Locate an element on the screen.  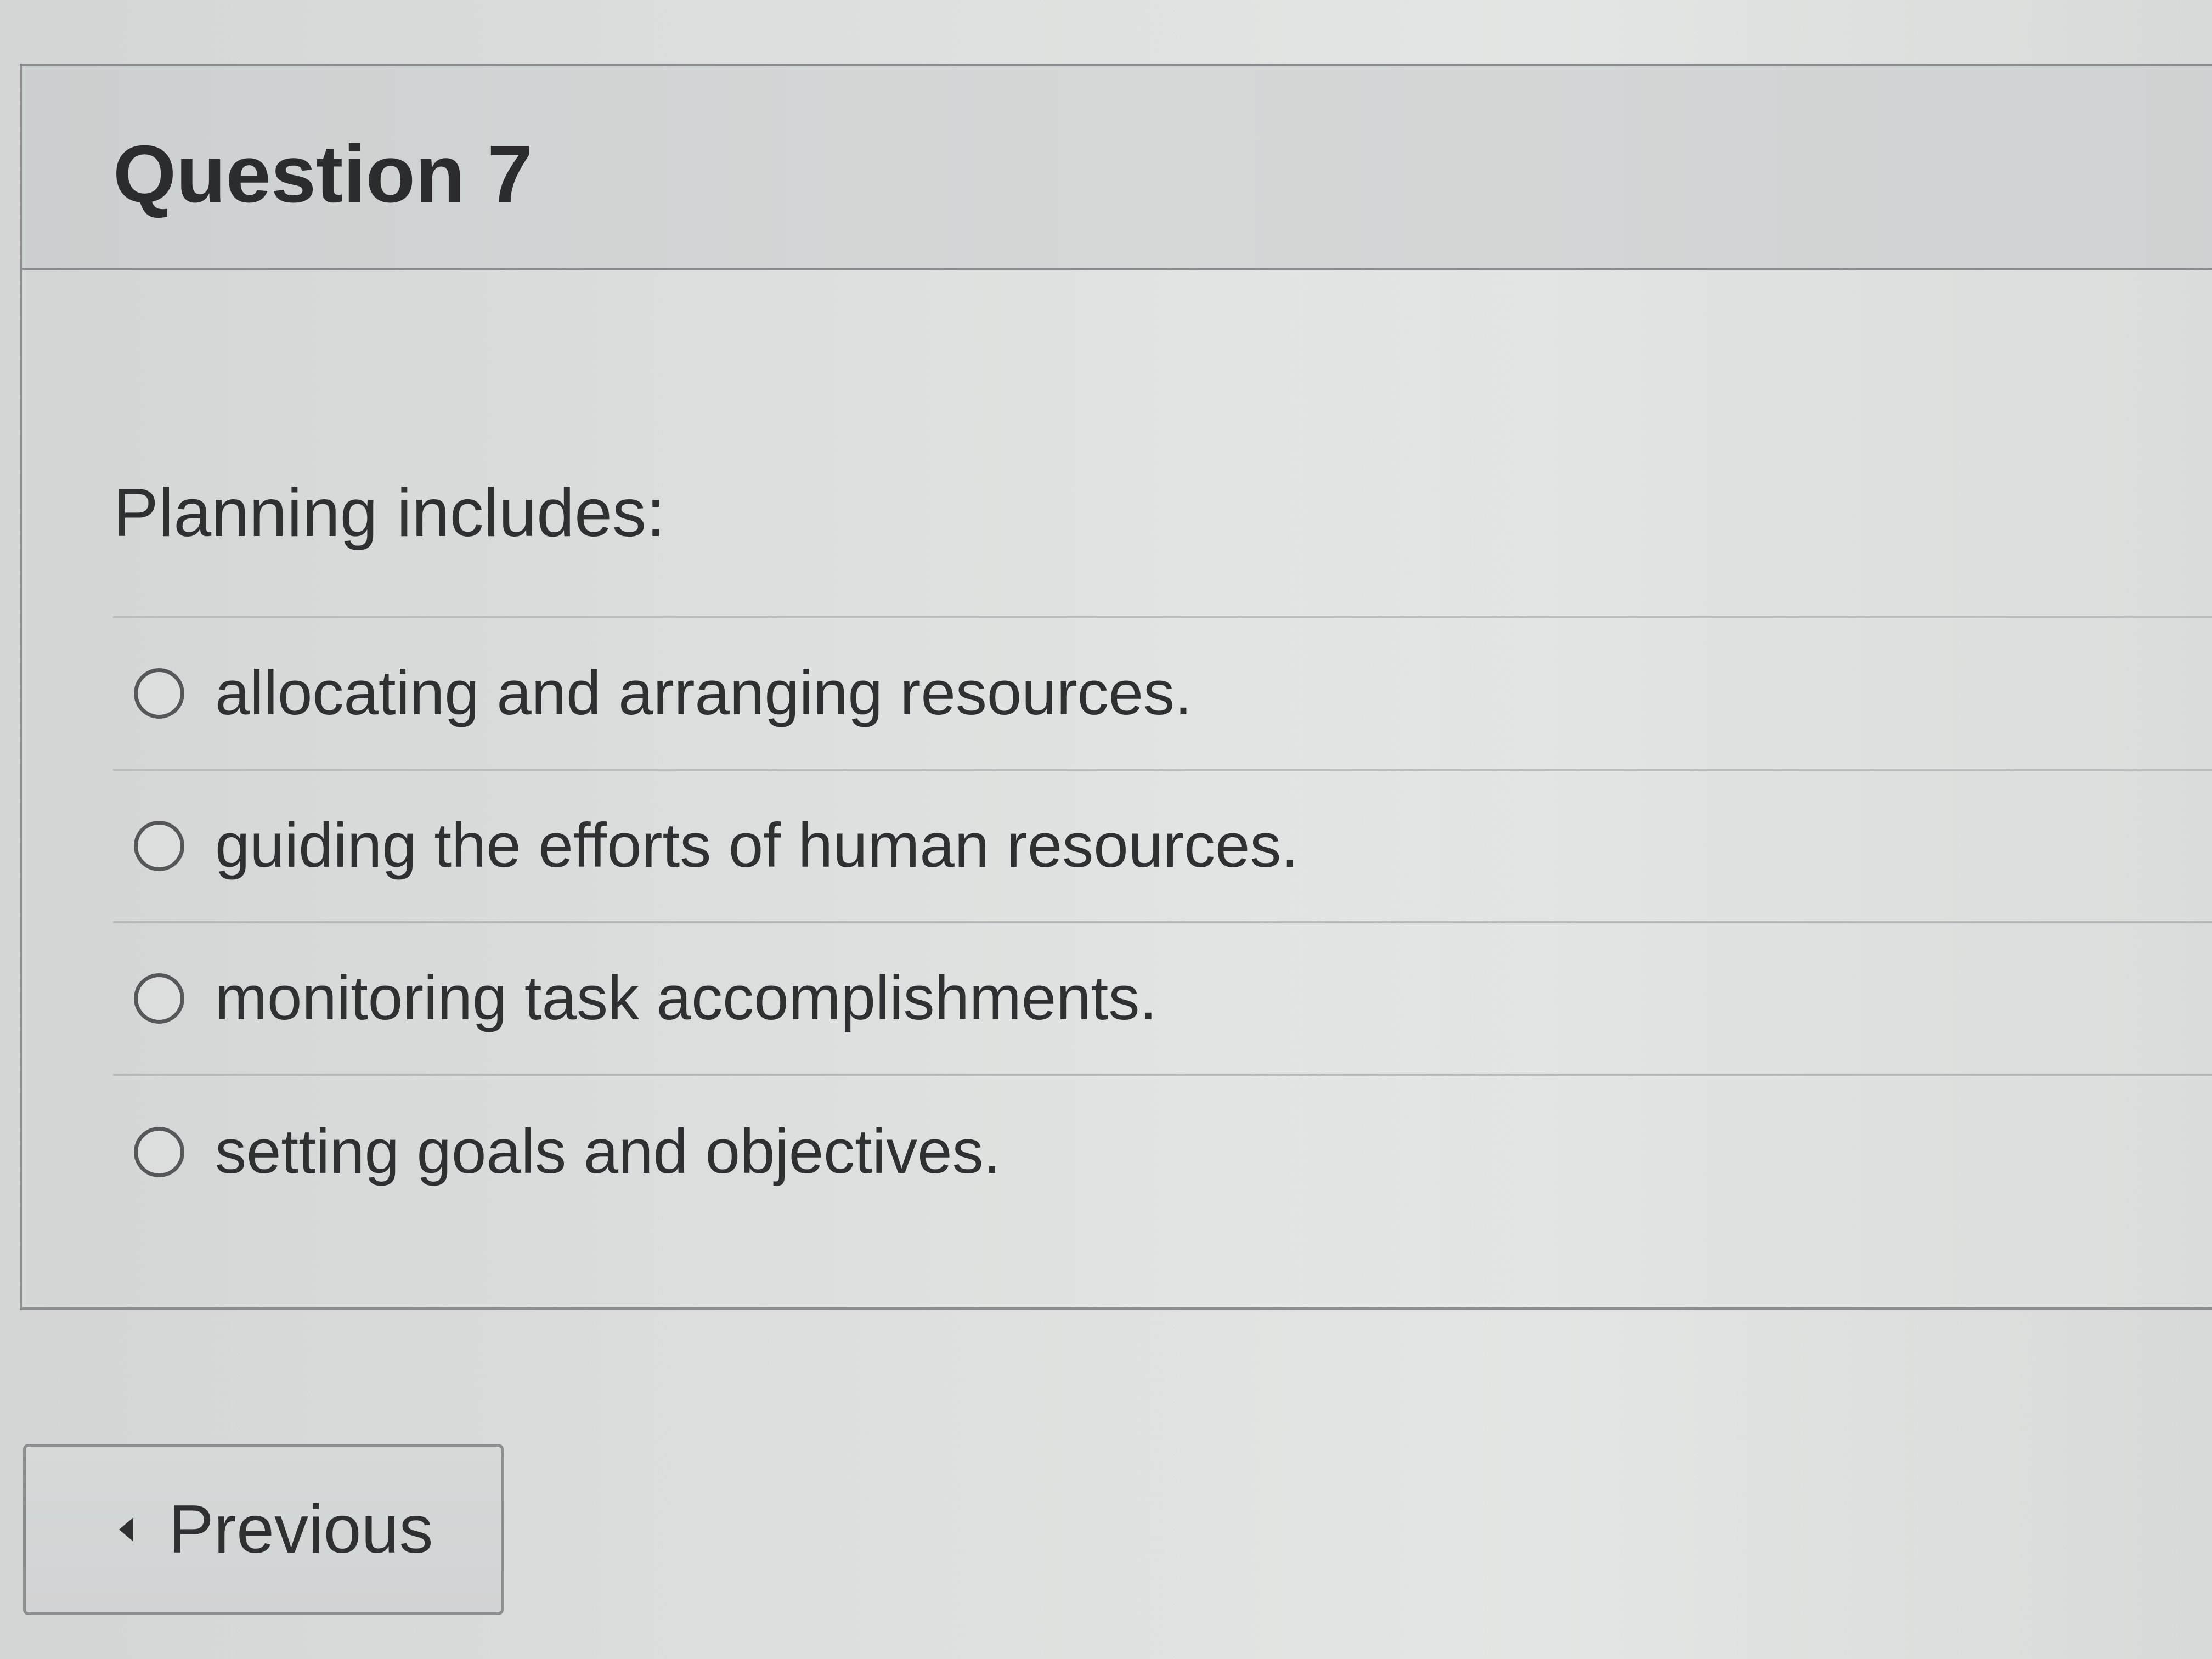
previous-button: Previous is located at coordinates (263, 1530).